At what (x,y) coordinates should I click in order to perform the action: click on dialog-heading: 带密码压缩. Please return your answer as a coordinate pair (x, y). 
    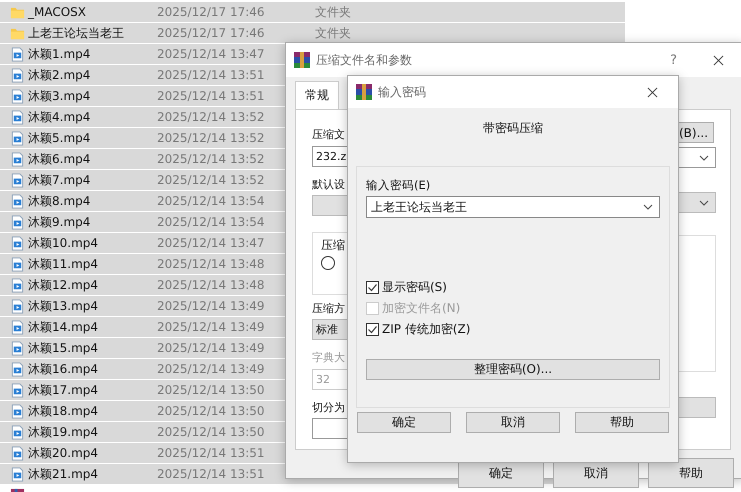
    Looking at the image, I should click on (513, 128).